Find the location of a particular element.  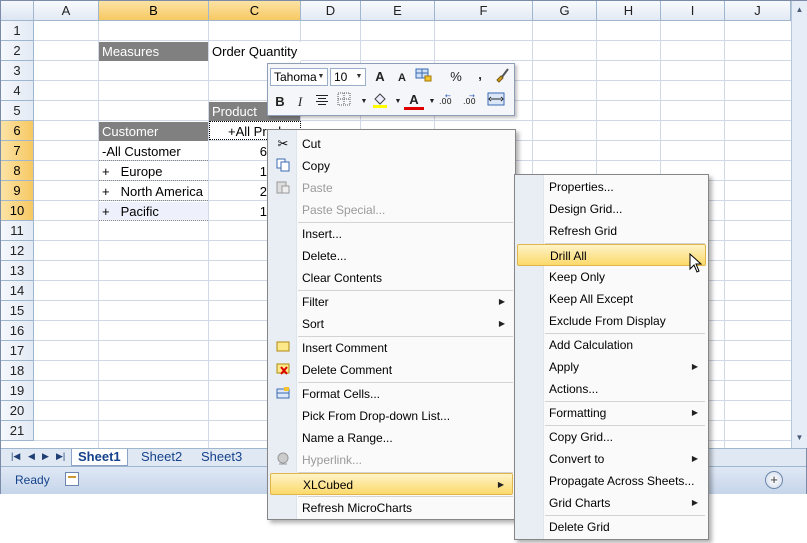

column-header-d: D is located at coordinates (331, 11).